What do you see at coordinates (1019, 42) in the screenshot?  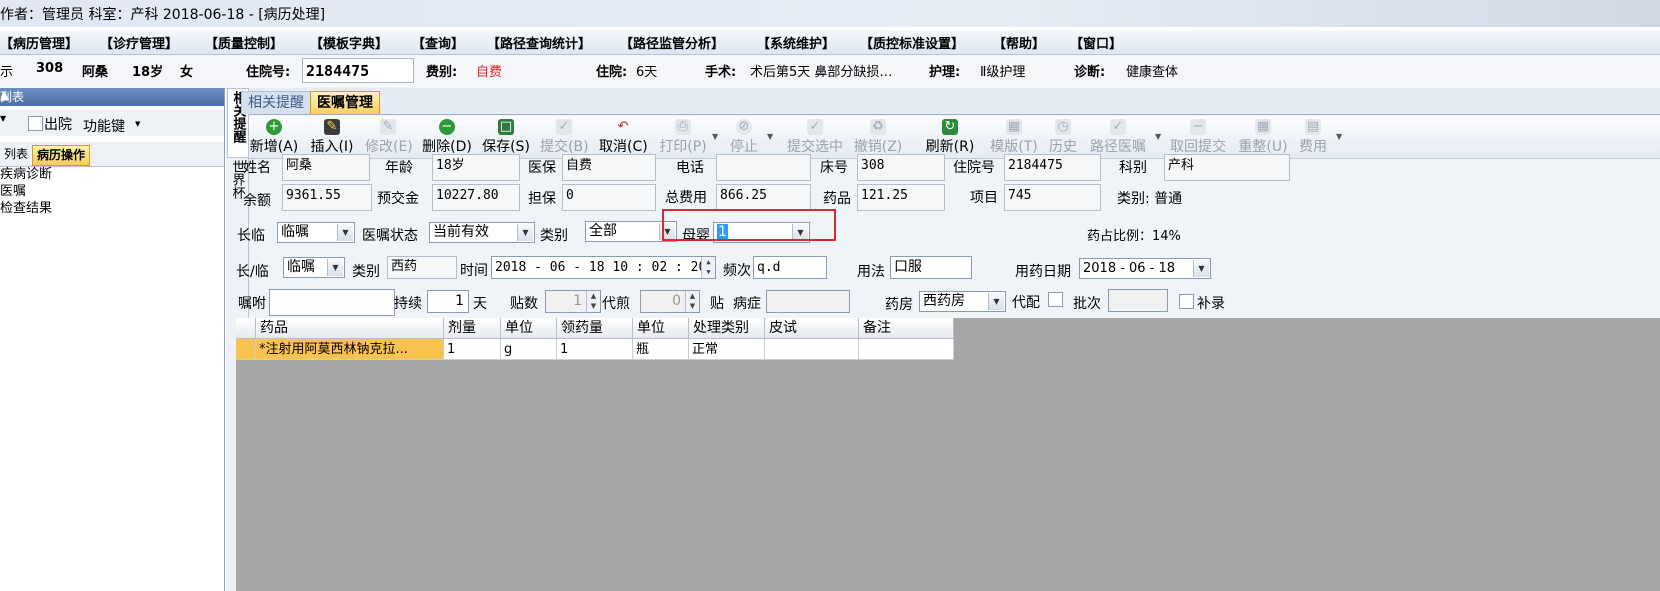 I see `menu-help: 【帮助】` at bounding box center [1019, 42].